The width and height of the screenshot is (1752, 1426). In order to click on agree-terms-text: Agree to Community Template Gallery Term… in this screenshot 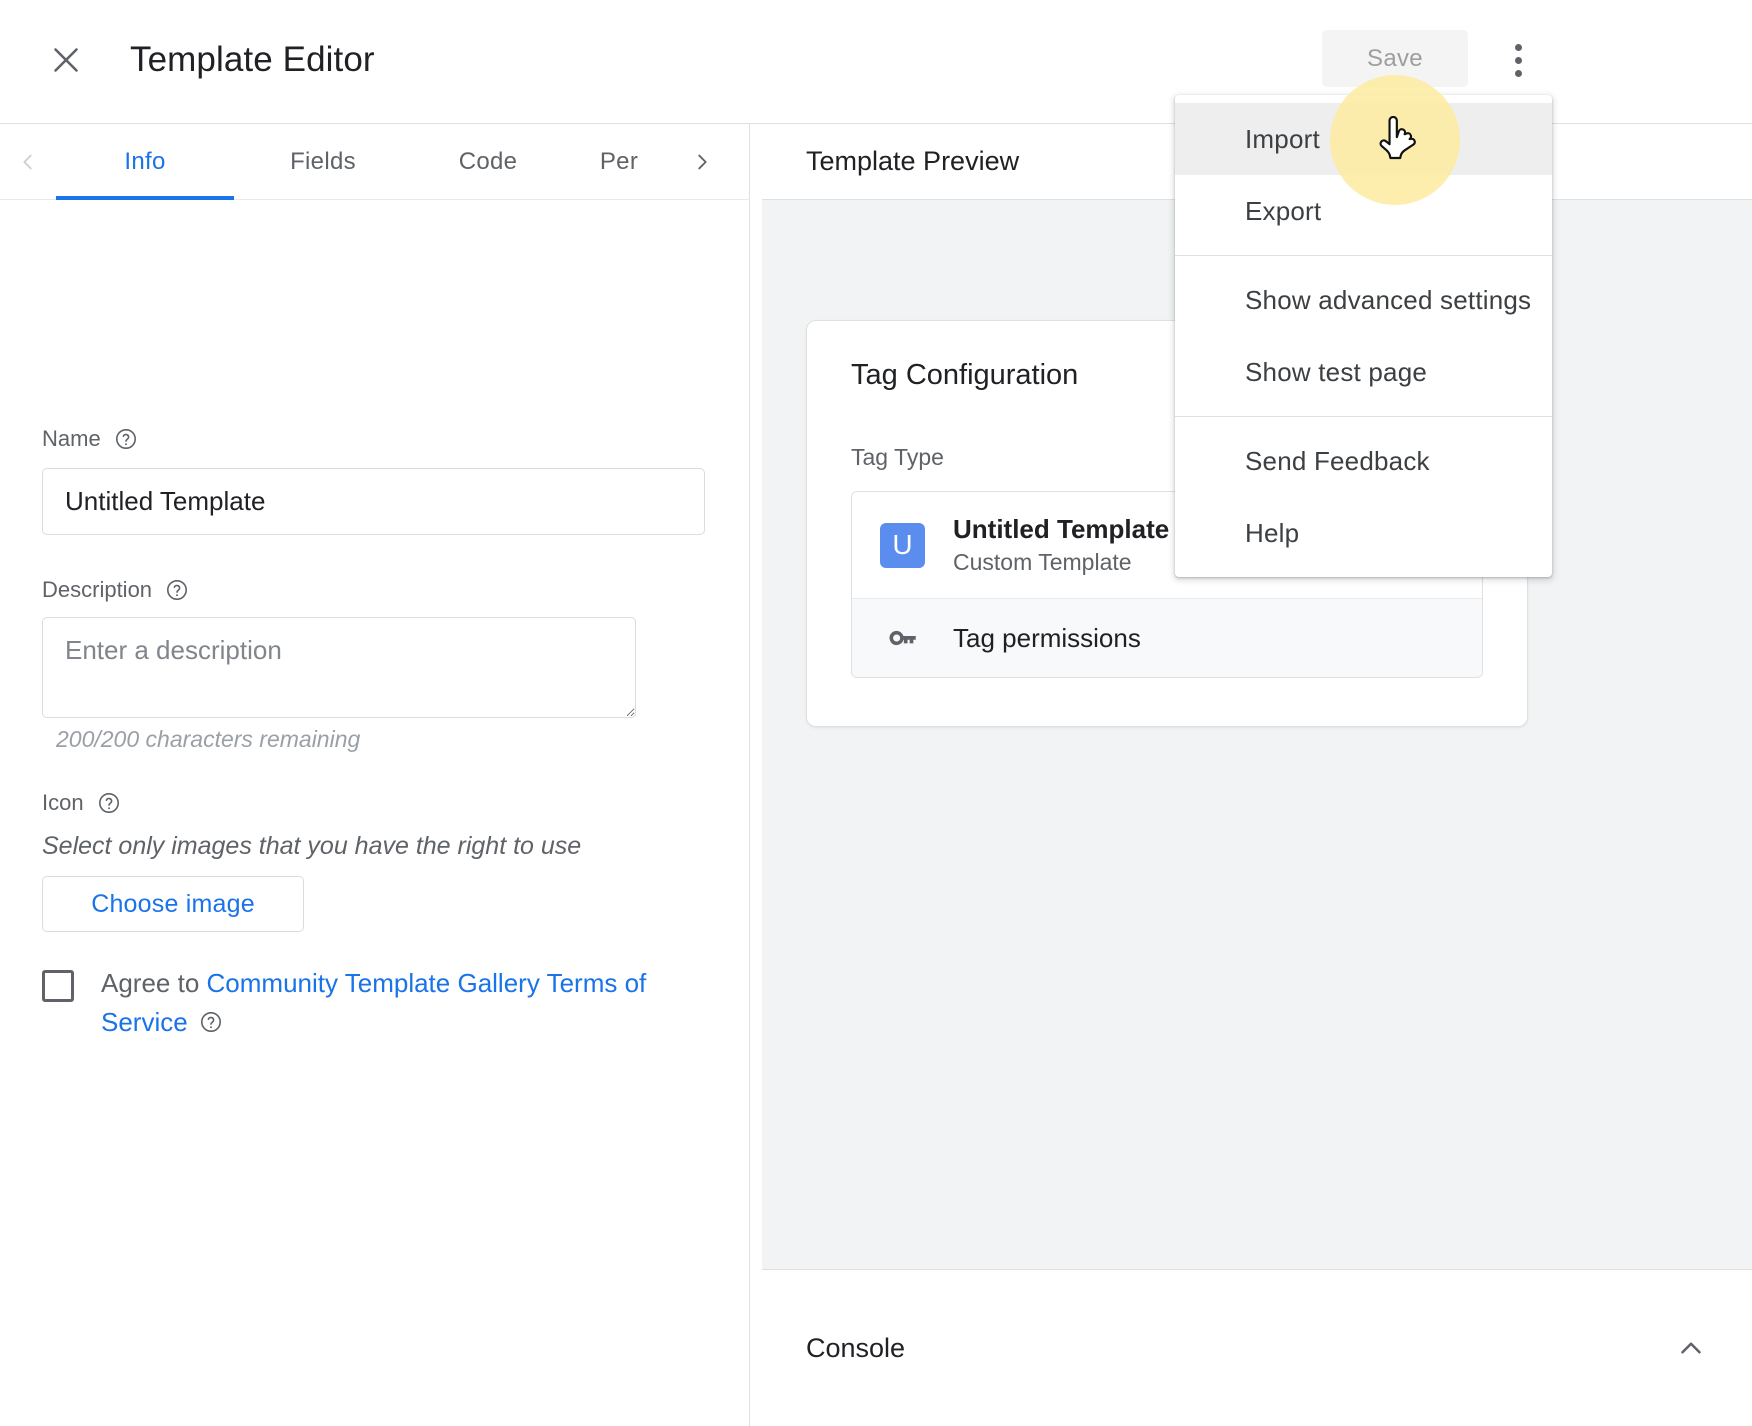, I will do `click(379, 1003)`.